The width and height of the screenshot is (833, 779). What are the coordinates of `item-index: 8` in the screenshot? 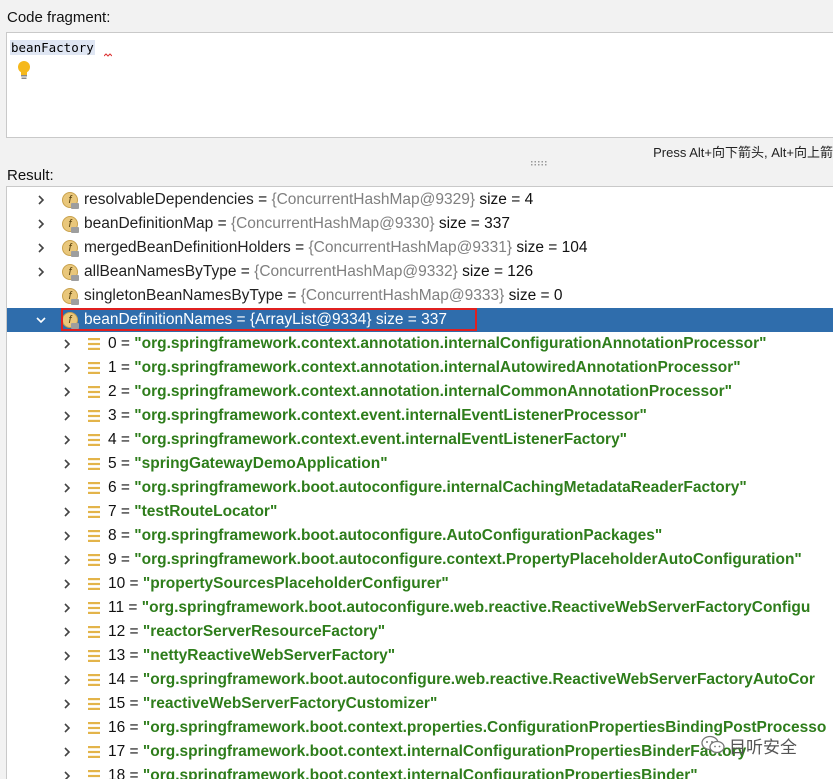 It's located at (112, 535).